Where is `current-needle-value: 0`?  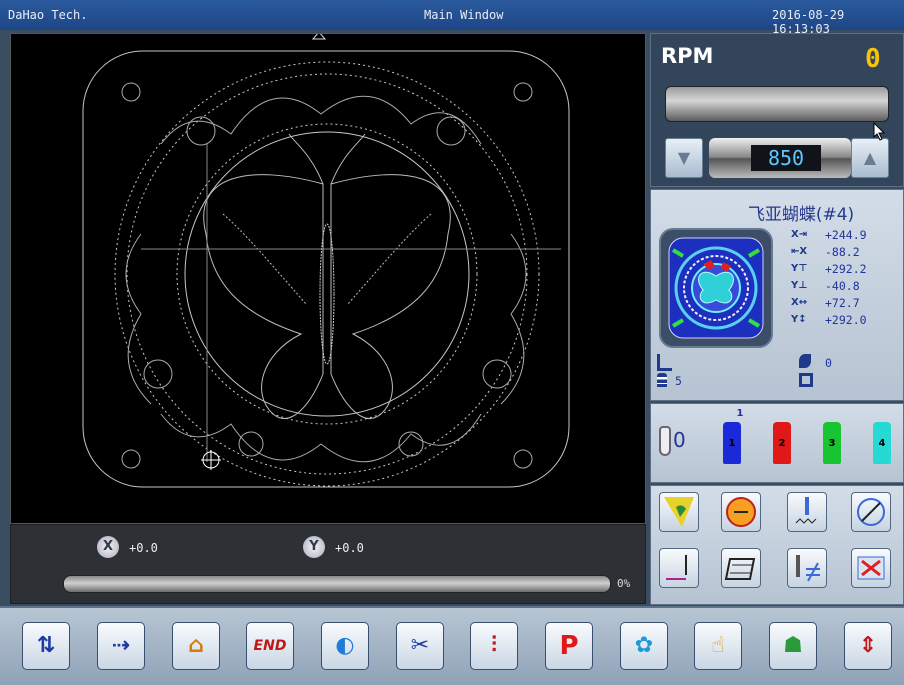
current-needle-value: 0 is located at coordinates (679, 440).